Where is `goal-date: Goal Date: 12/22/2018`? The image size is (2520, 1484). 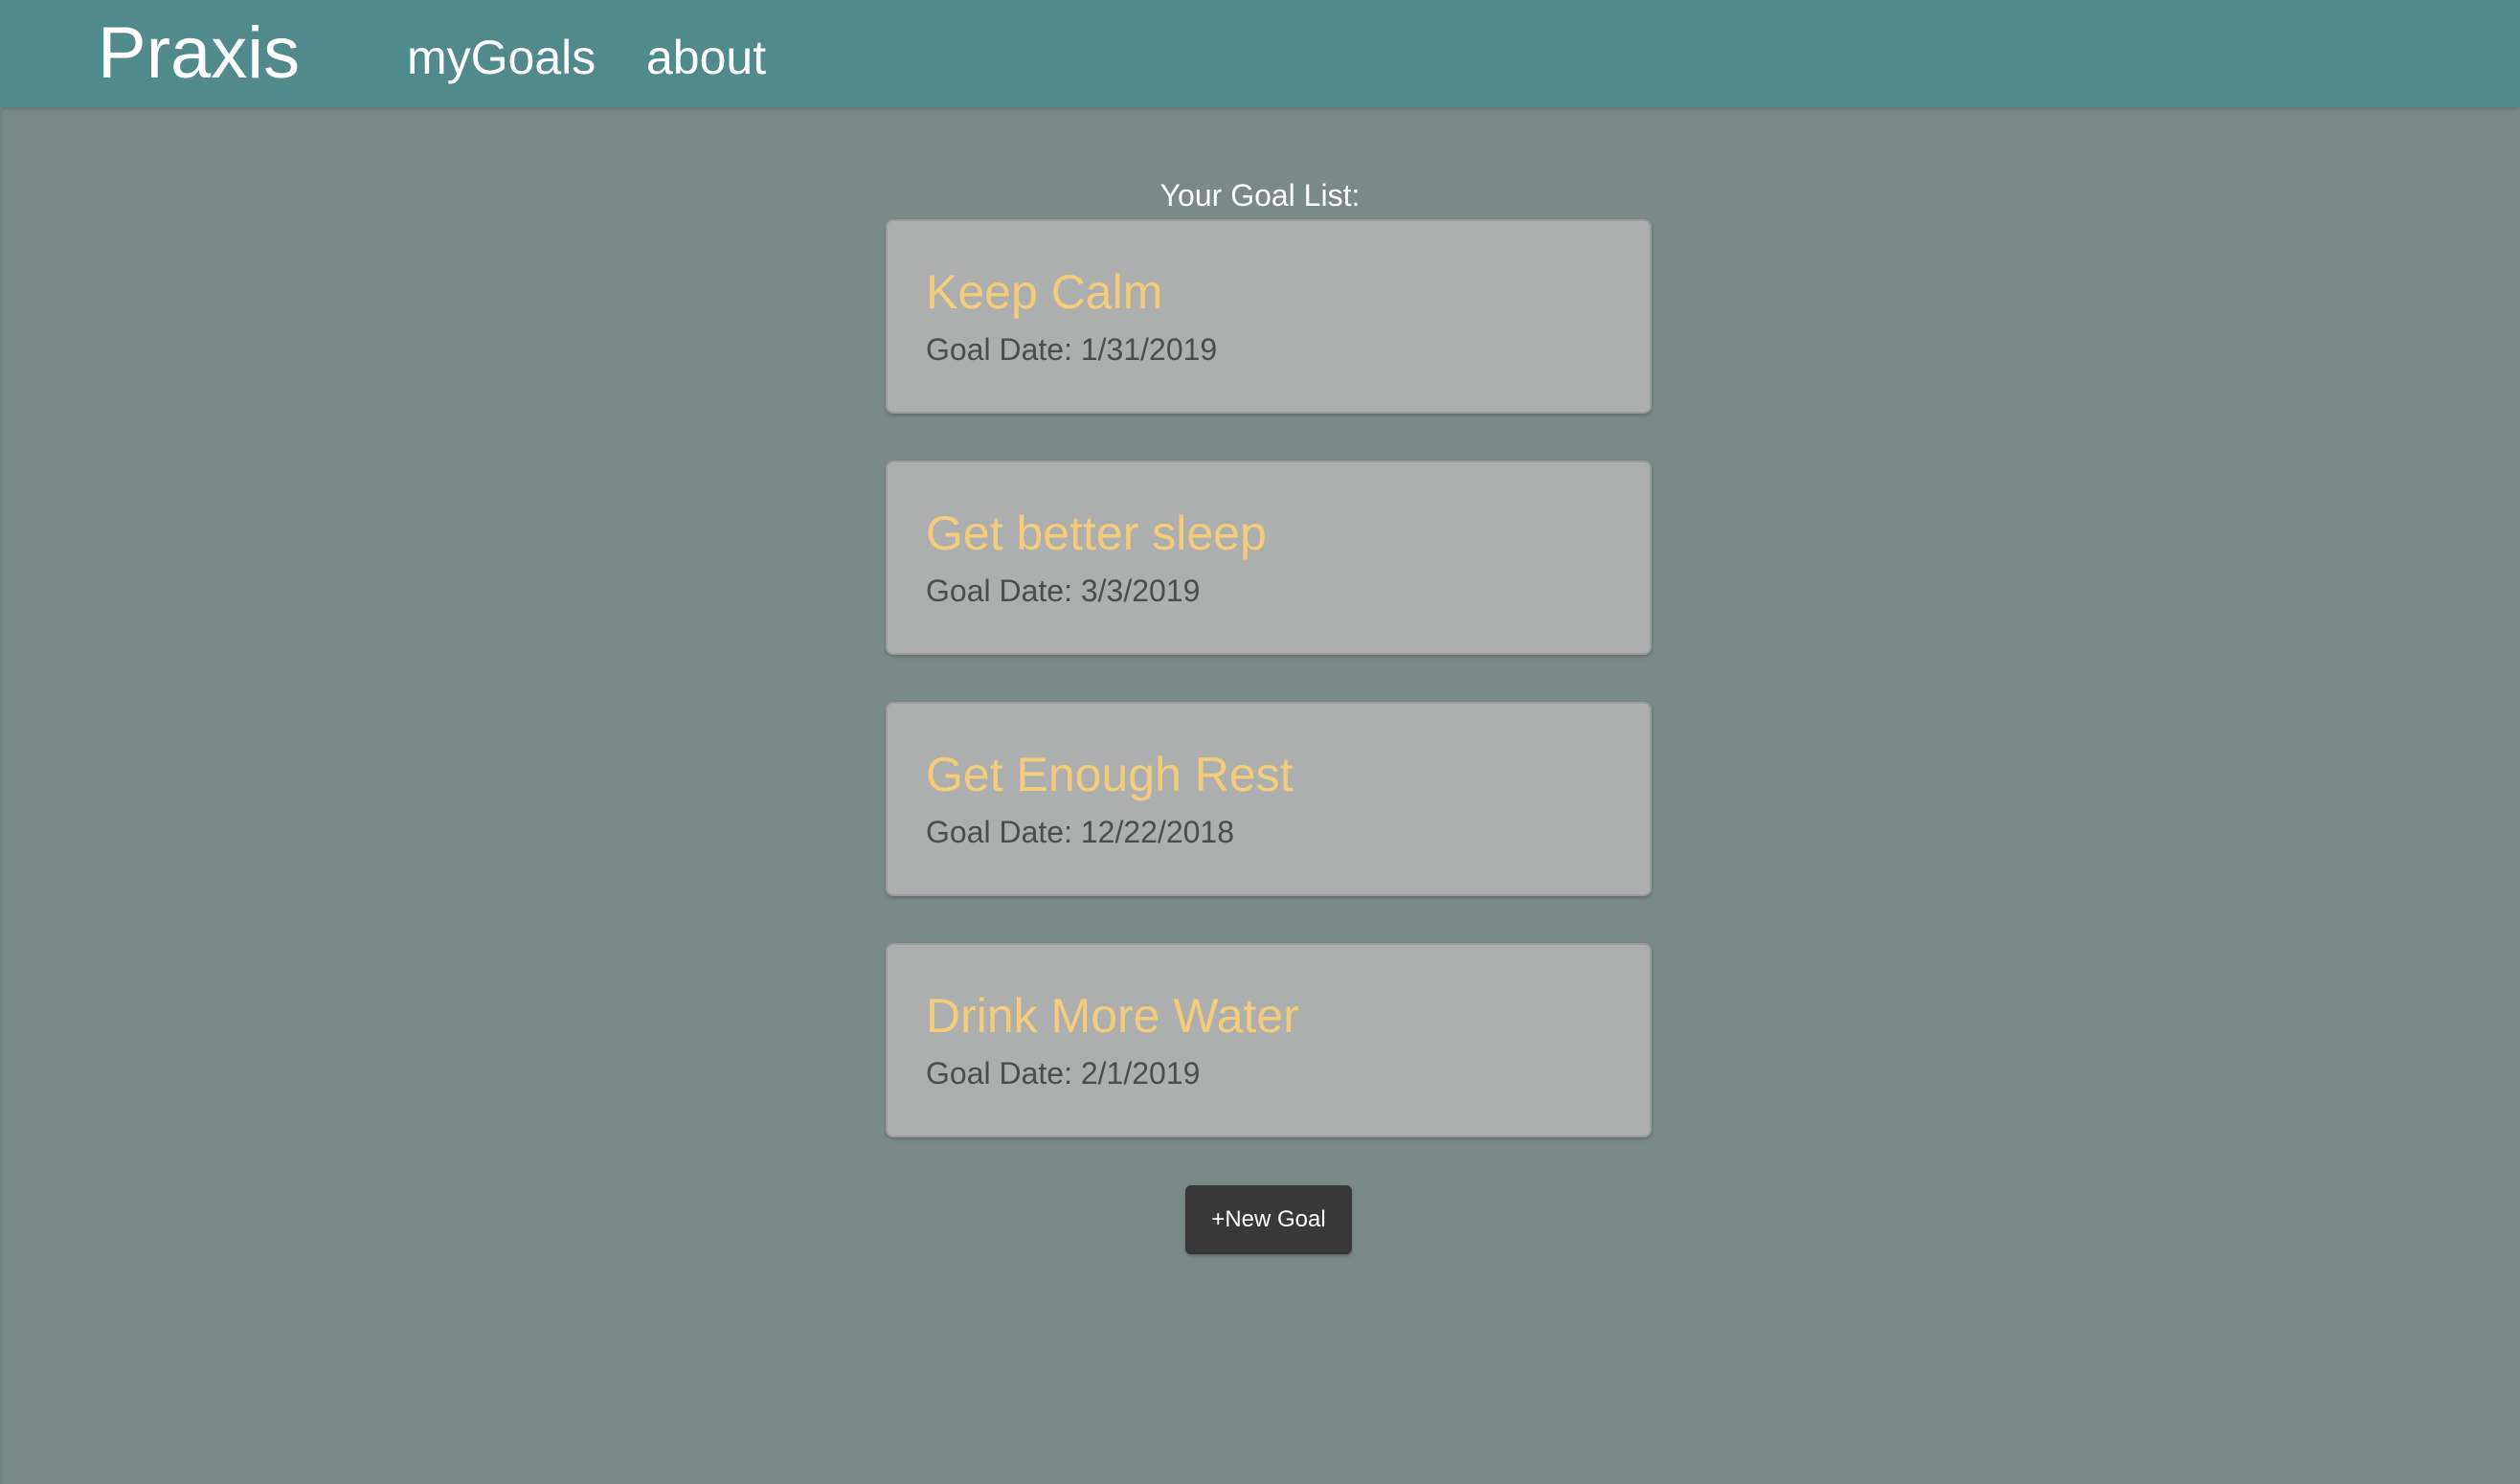 goal-date: Goal Date: 12/22/2018 is located at coordinates (1081, 832).